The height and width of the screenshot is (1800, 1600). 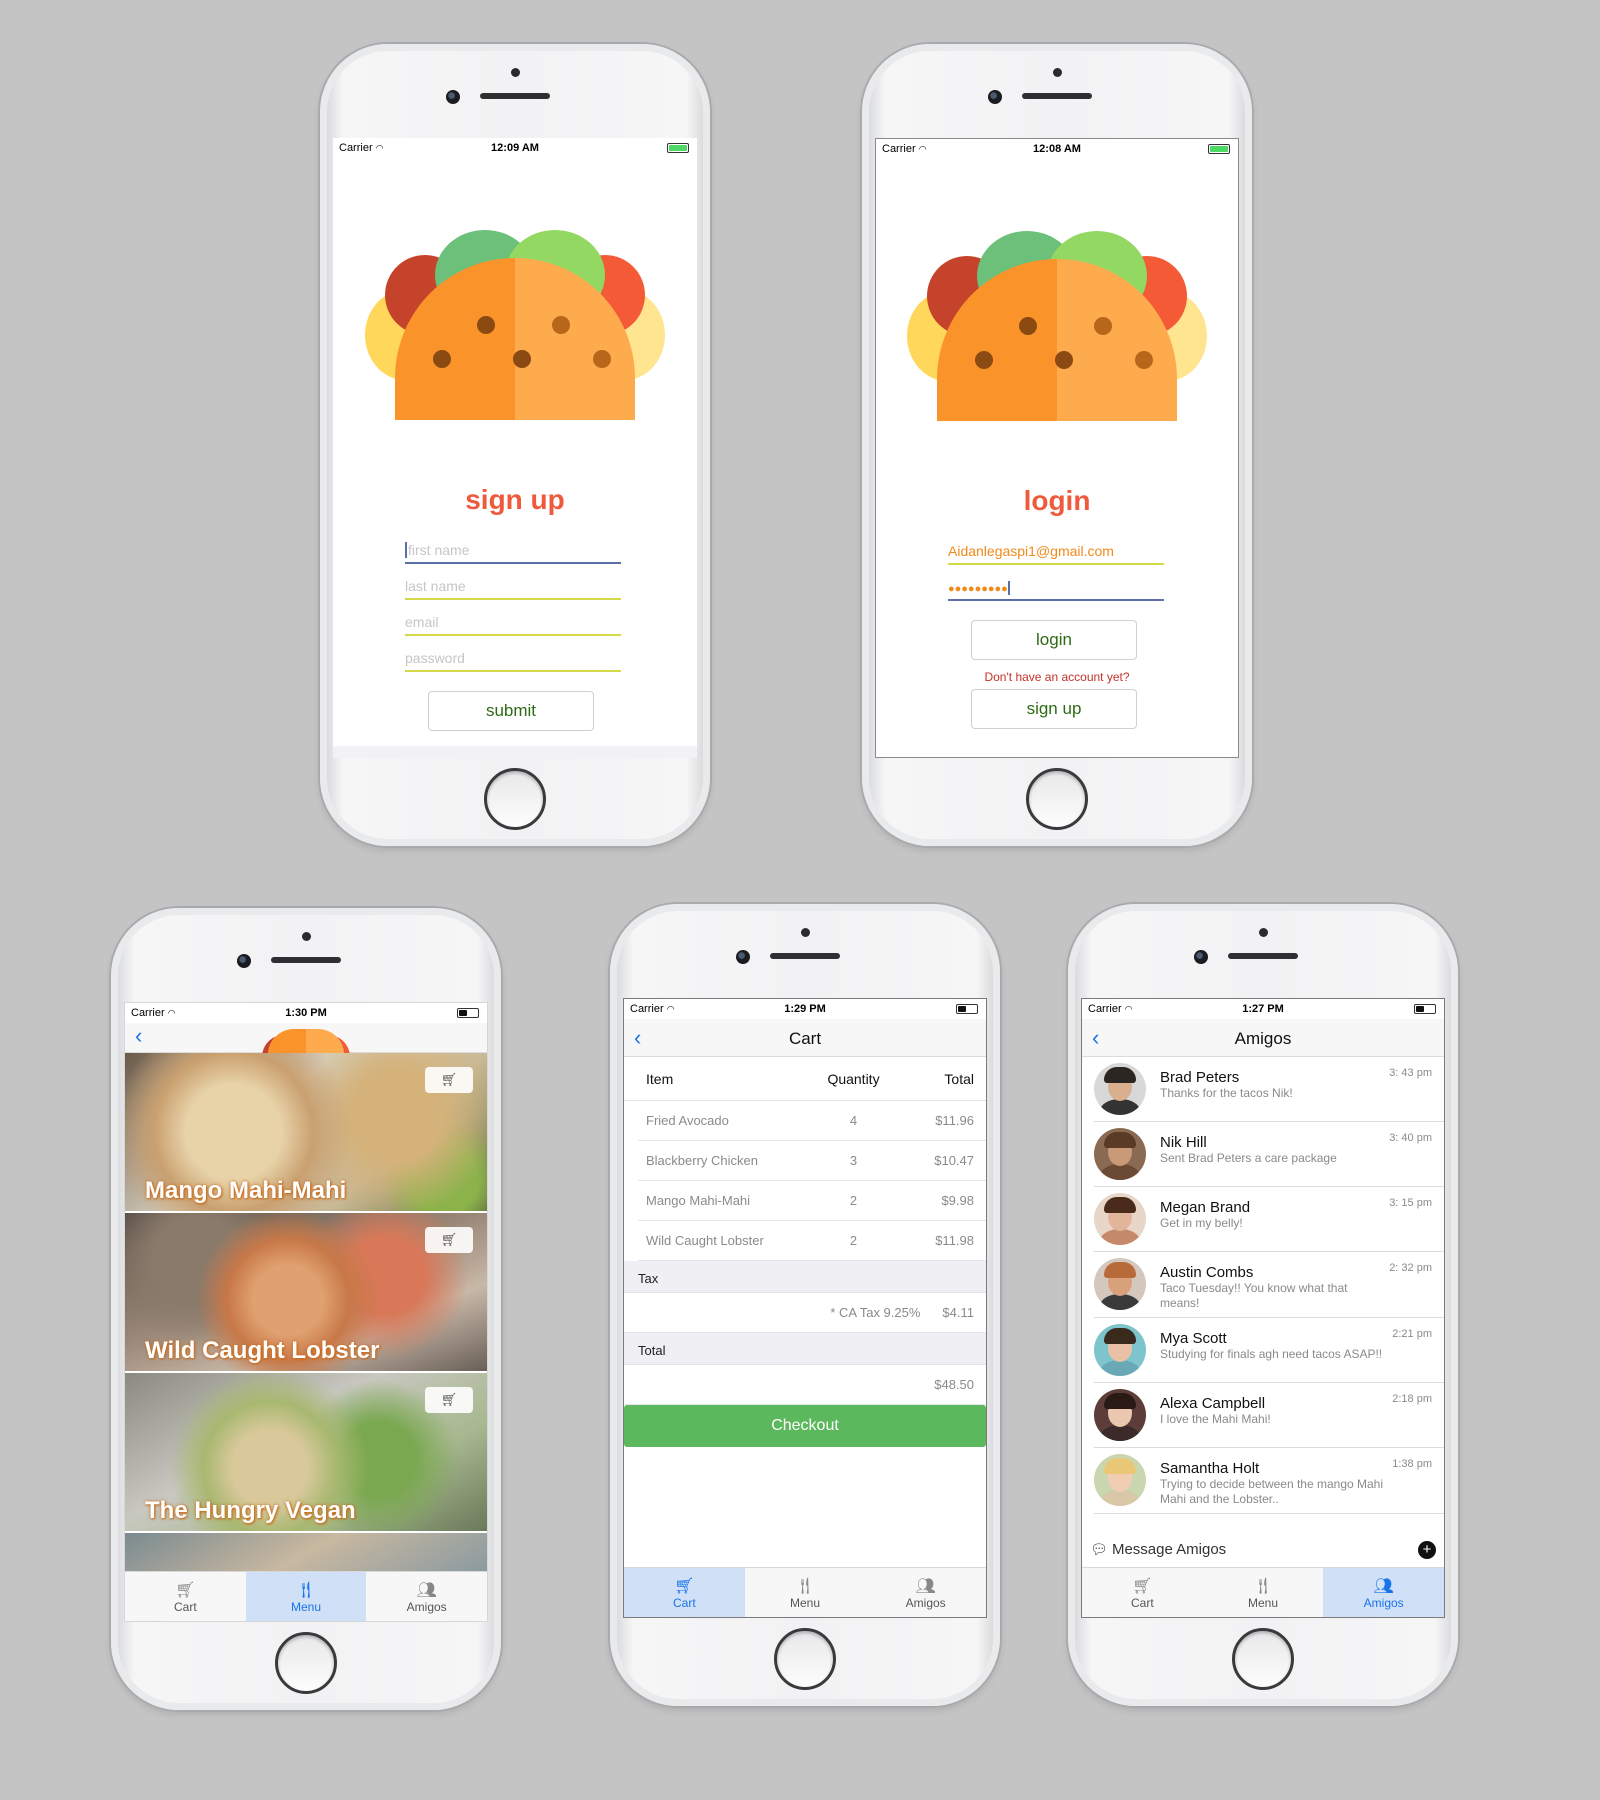 What do you see at coordinates (1248, 1158) in the screenshot?
I see `amigo-message: Sent Brad Peters a care package` at bounding box center [1248, 1158].